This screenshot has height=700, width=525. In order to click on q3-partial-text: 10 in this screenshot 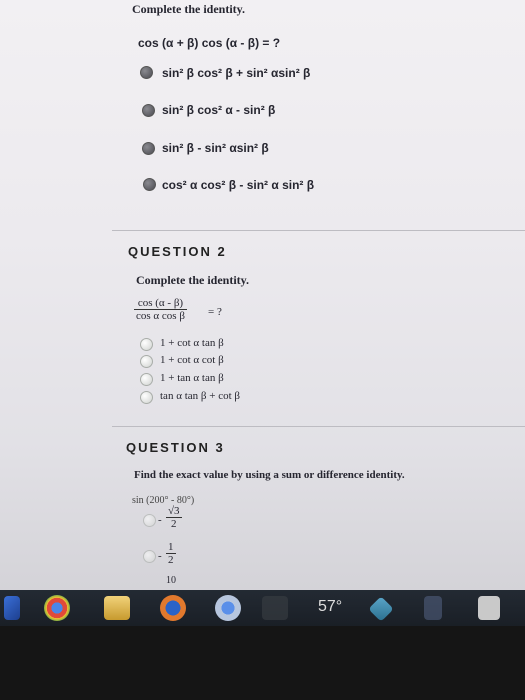, I will do `click(171, 580)`.